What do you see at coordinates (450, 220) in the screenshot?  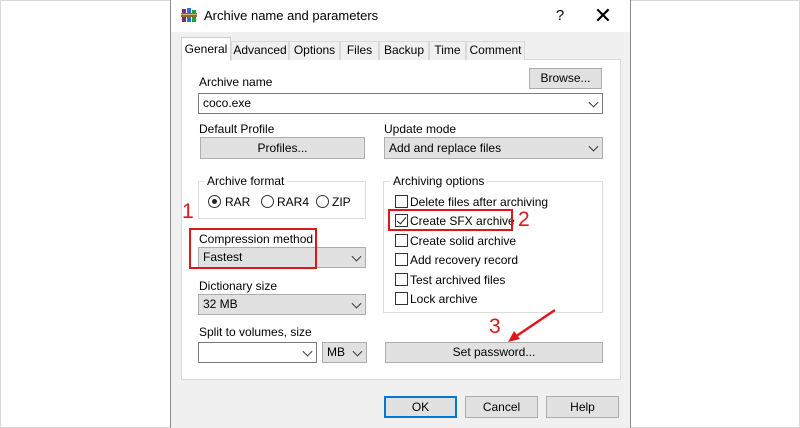 I see `highlight-box-sfx` at bounding box center [450, 220].